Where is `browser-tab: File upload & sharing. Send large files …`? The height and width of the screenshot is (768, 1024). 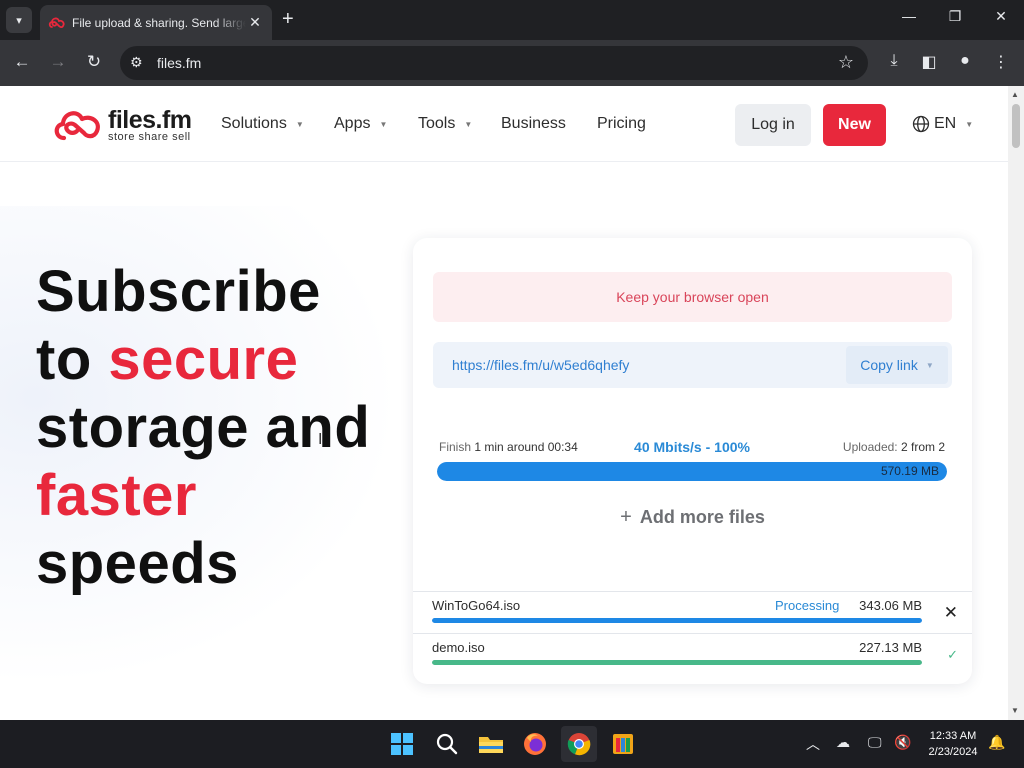 browser-tab: File upload & sharing. Send large files … is located at coordinates (156, 22).